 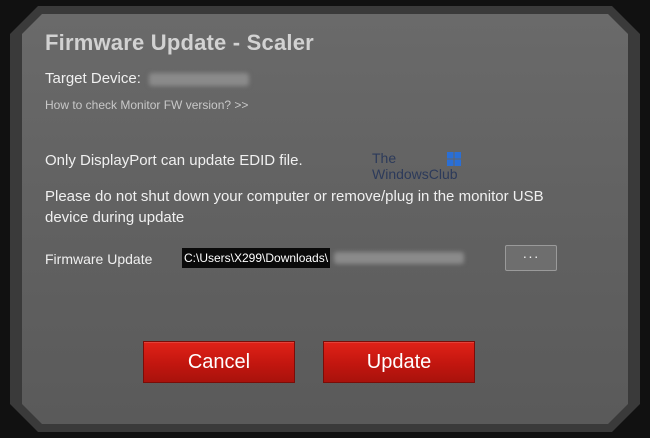 I want to click on edid-note: Only DisplayPort can update EDID file., so click(x=174, y=160).